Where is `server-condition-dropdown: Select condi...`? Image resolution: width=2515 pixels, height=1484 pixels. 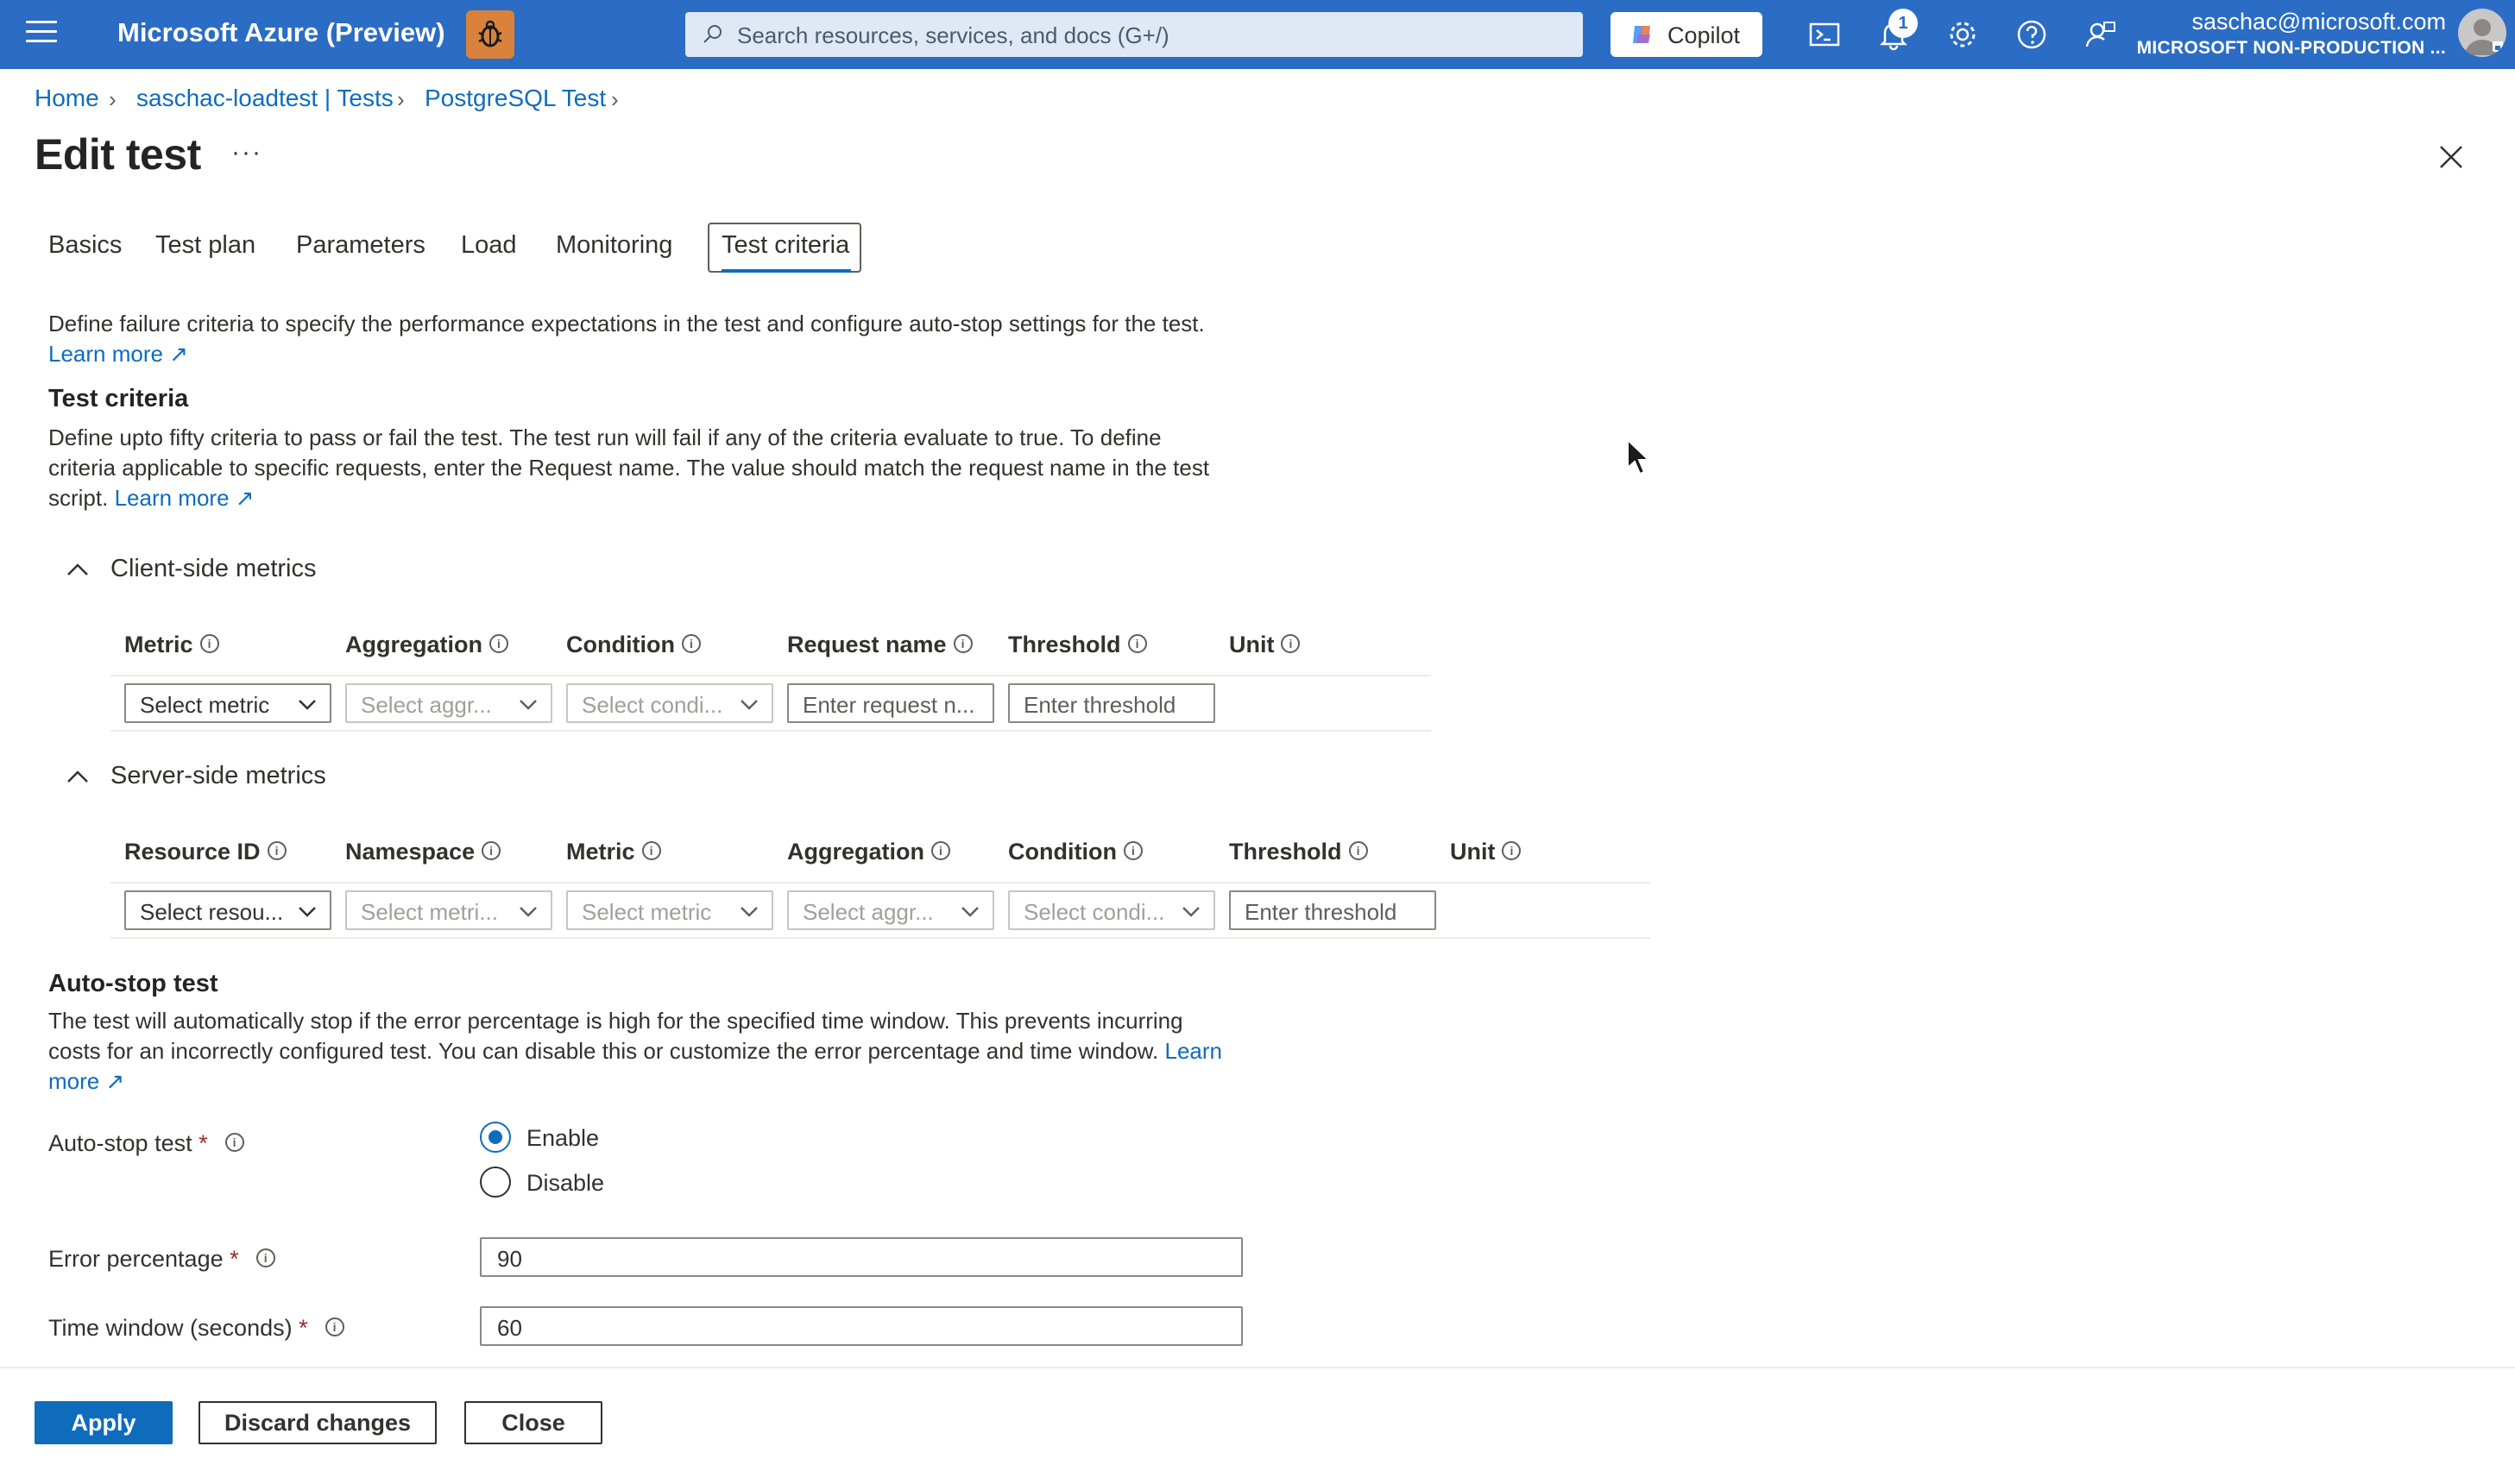 server-condition-dropdown: Select condi... is located at coordinates (1111, 910).